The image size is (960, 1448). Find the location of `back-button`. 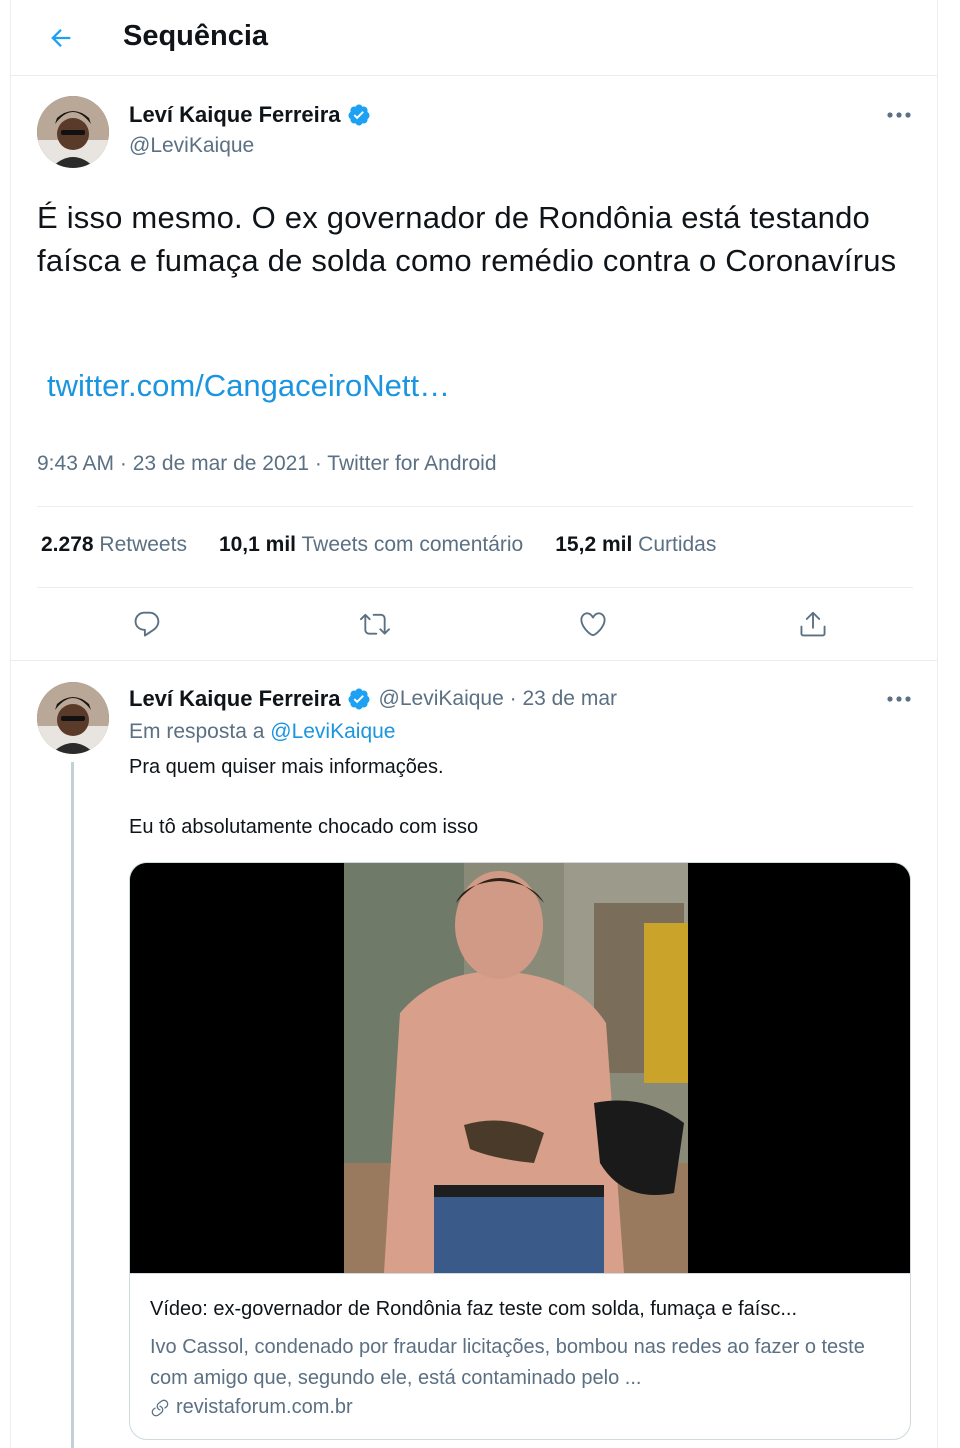

back-button is located at coordinates (61, 38).